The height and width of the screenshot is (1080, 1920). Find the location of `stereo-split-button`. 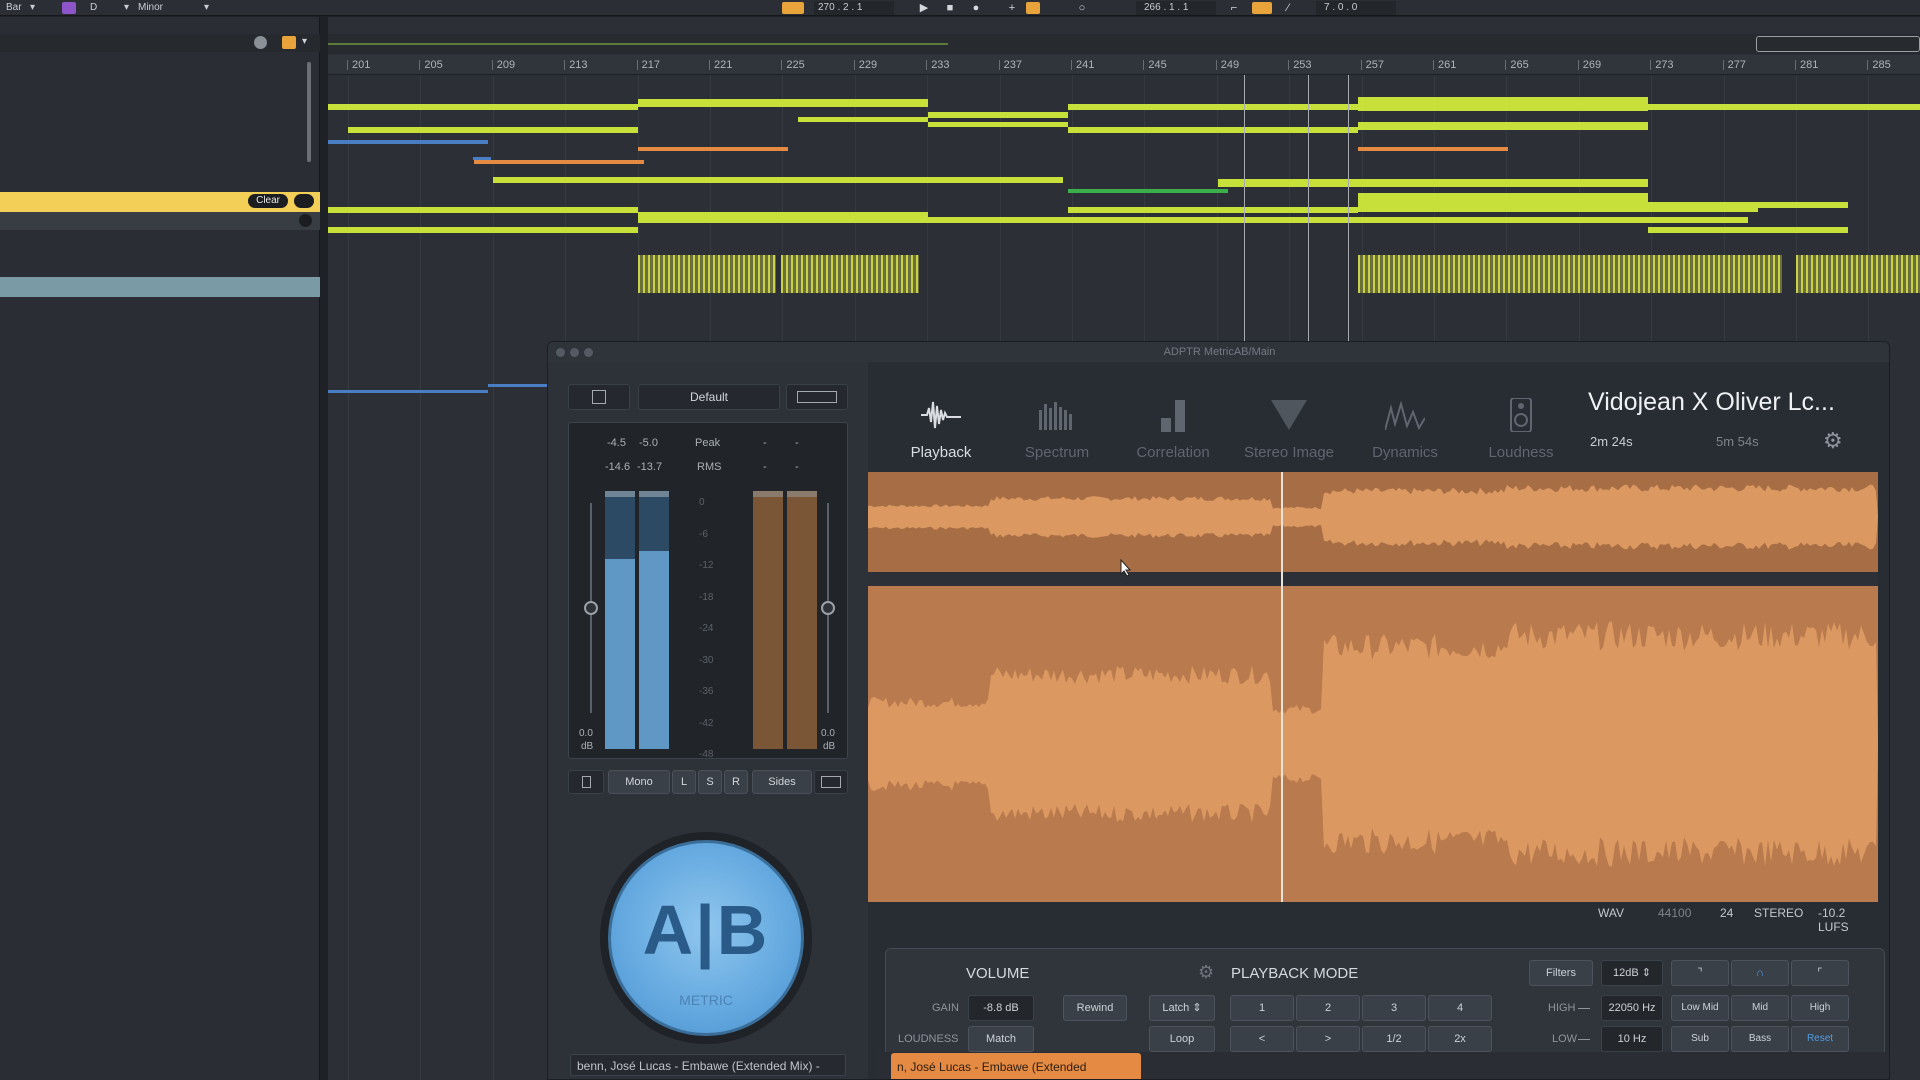

stereo-split-button is located at coordinates (831, 782).